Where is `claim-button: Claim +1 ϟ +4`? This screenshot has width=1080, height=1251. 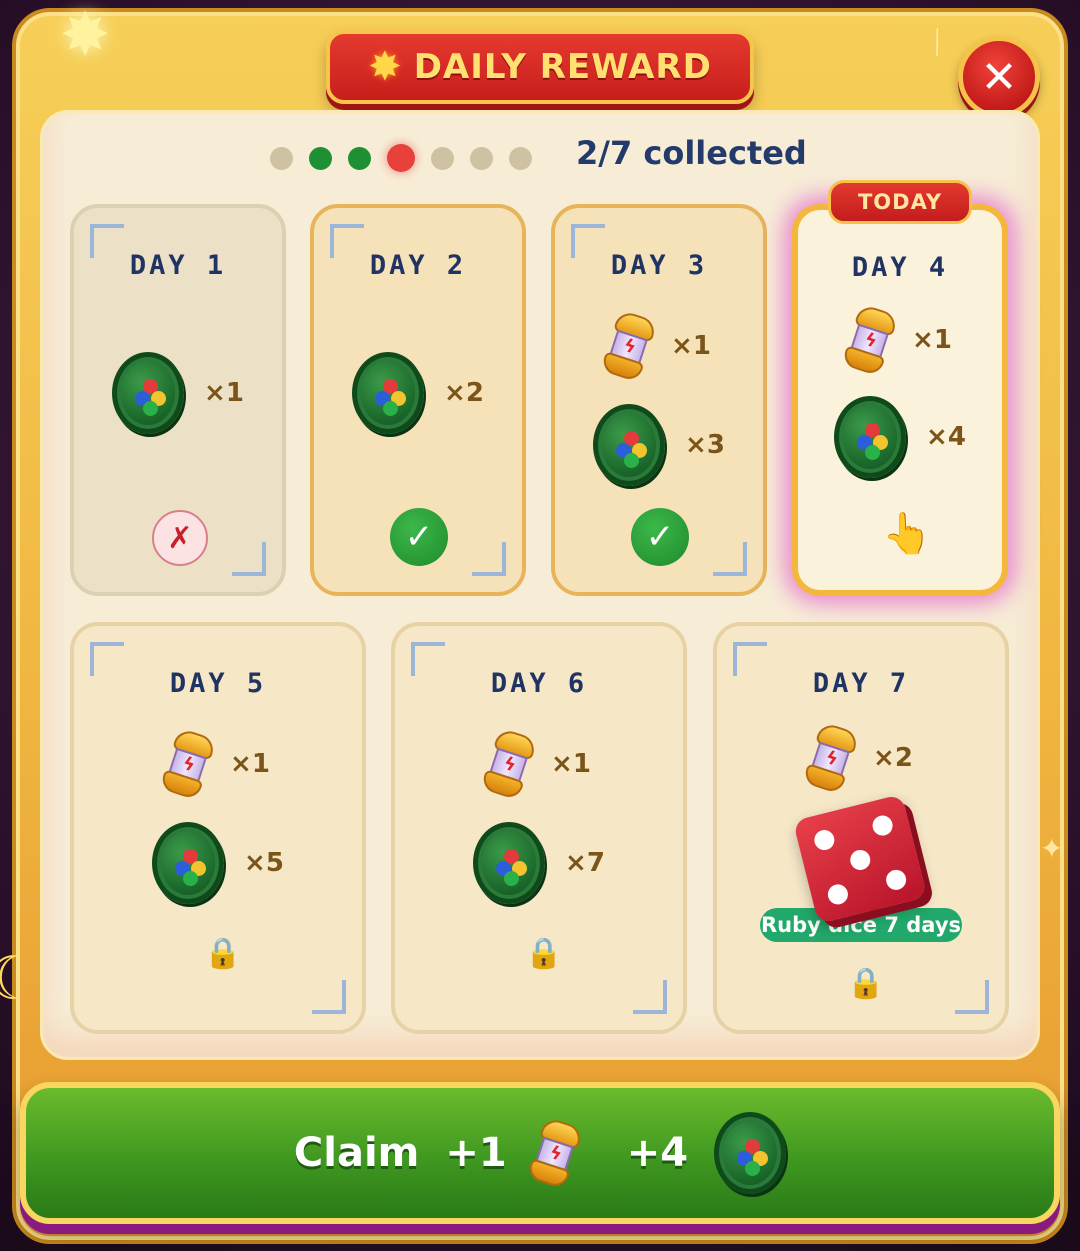
claim-button: Claim +1 ϟ +4 is located at coordinates (540, 1153).